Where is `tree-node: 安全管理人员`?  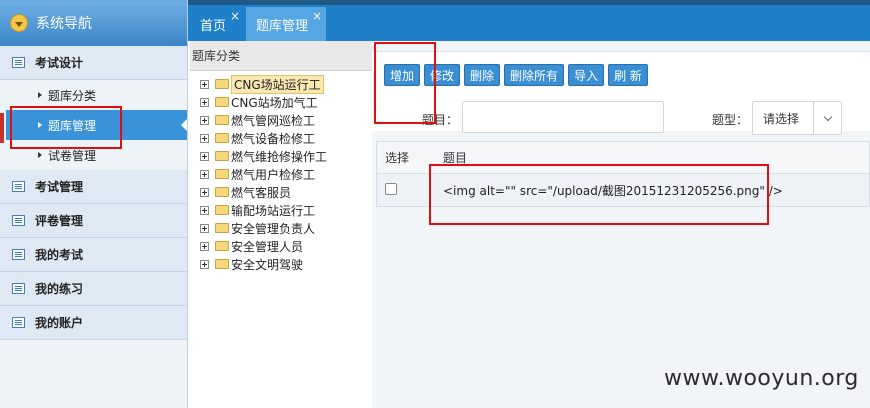 tree-node: 安全管理人员 is located at coordinates (281, 246).